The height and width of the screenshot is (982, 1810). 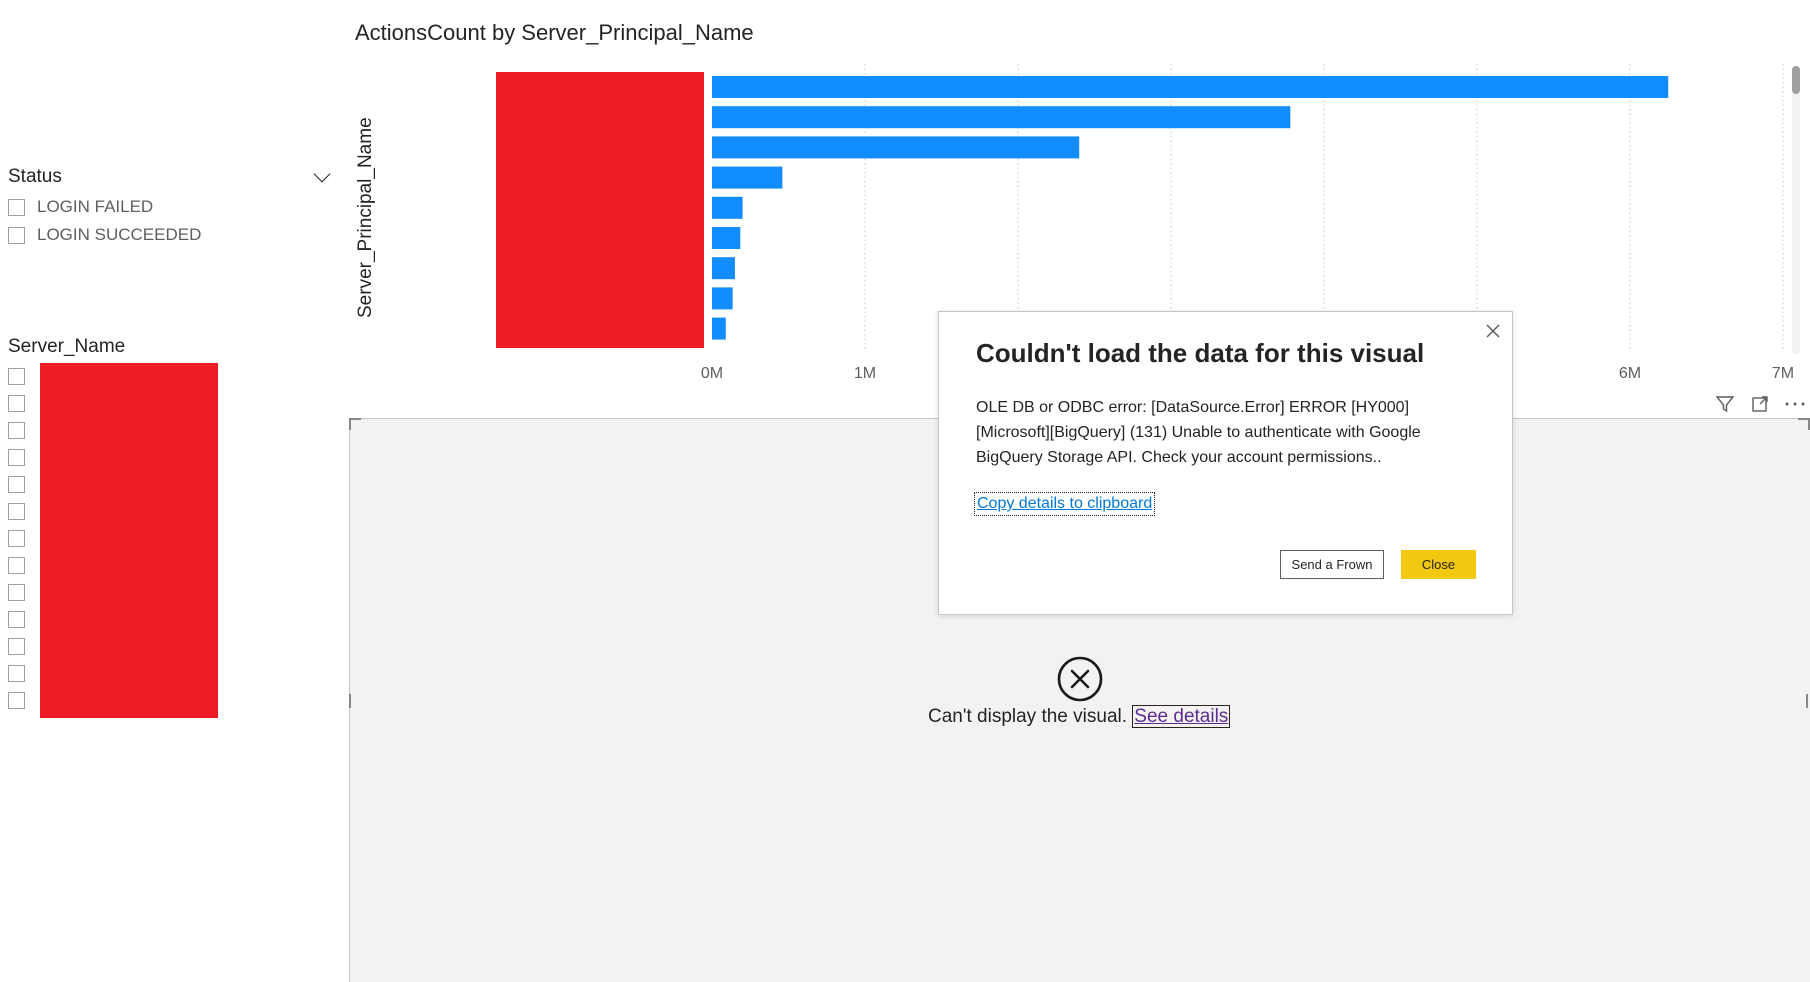 I want to click on dialog-title: Couldn't load the data for this visual, so click(x=1200, y=353).